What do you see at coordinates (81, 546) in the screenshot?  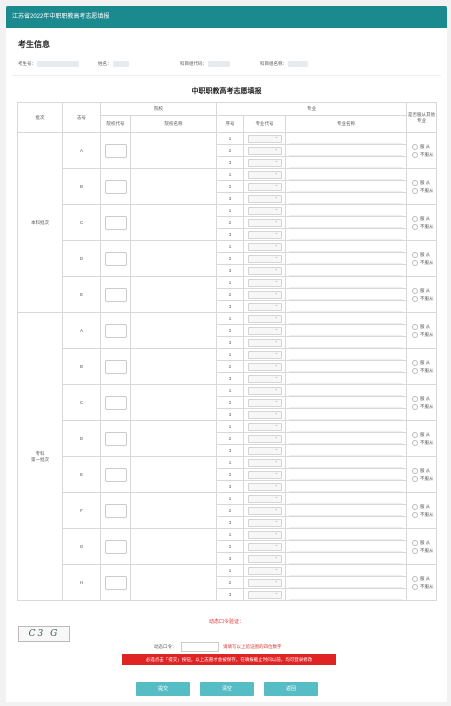 I see `order-cell: G` at bounding box center [81, 546].